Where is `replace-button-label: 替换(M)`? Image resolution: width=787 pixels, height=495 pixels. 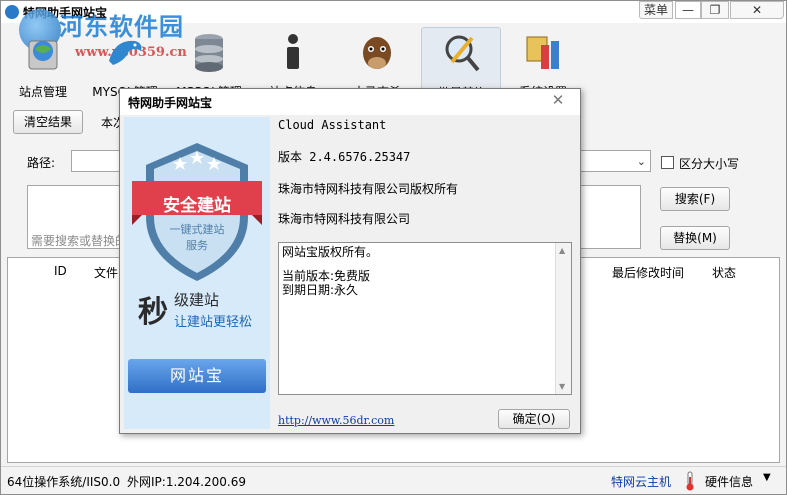 replace-button-label: 替换(M) is located at coordinates (695, 238).